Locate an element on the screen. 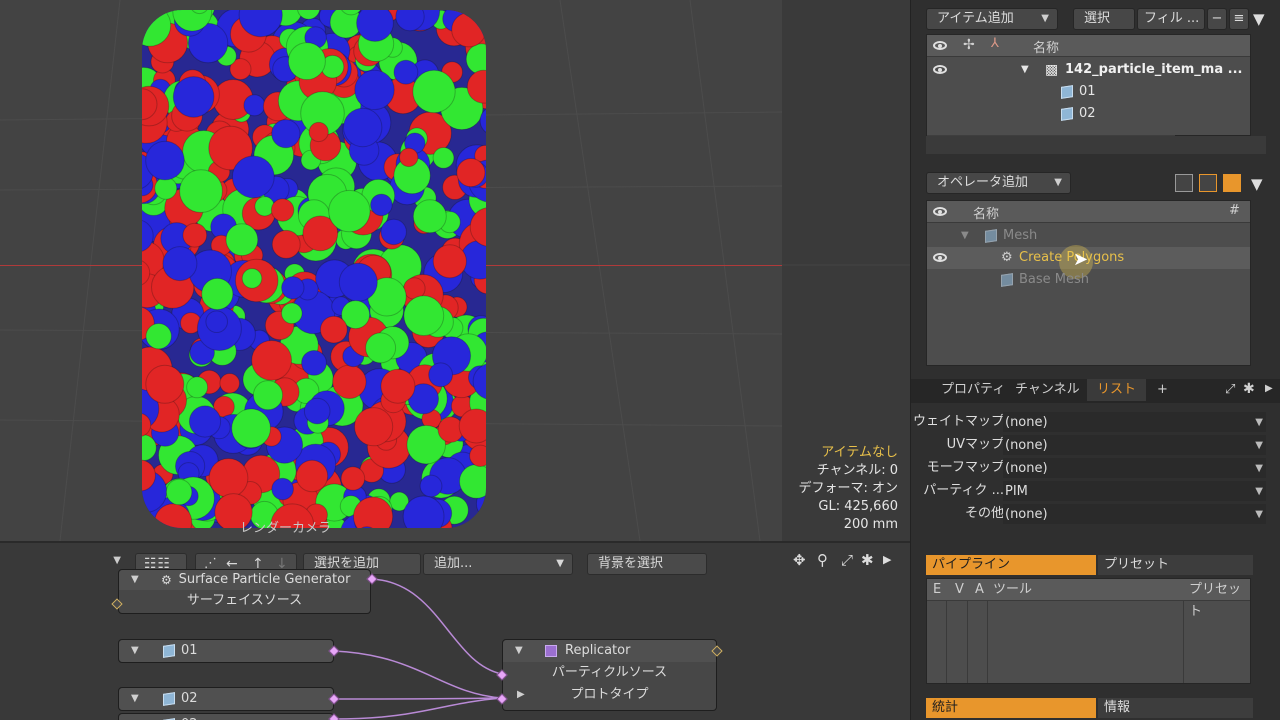 This screenshot has height=720, width=1280. node-toolbar-dropdown: ▼ is located at coordinates (62, 564).